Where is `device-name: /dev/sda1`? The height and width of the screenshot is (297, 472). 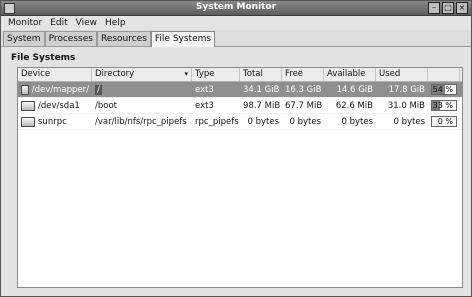
device-name: /dev/sda1 is located at coordinates (59, 105).